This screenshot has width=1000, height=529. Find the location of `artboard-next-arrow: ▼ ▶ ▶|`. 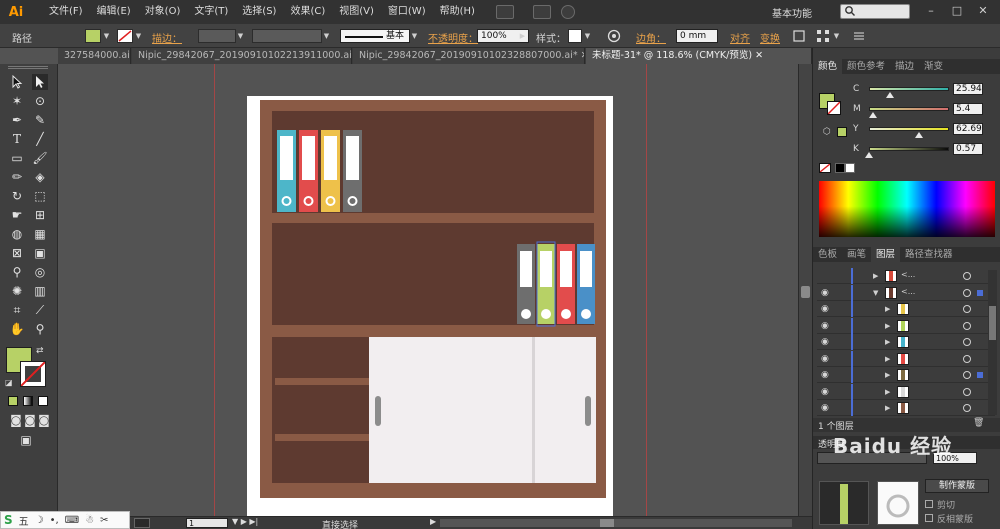

artboard-next-arrow: ▼ ▶ ▶| is located at coordinates (245, 521).